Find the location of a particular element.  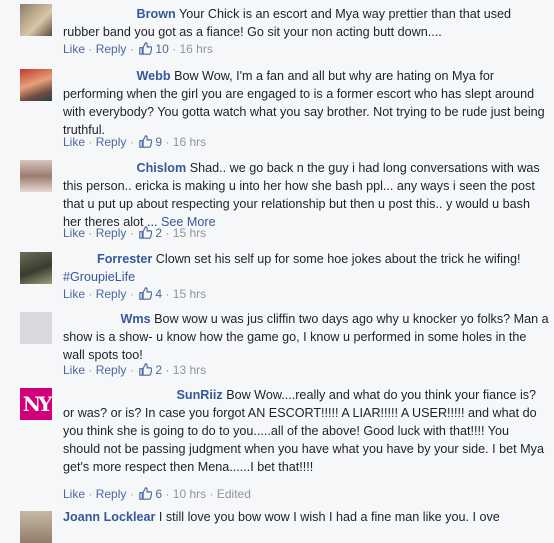

comment-actions: Like · Reply · 2 · 13 hrs is located at coordinates (134, 371).